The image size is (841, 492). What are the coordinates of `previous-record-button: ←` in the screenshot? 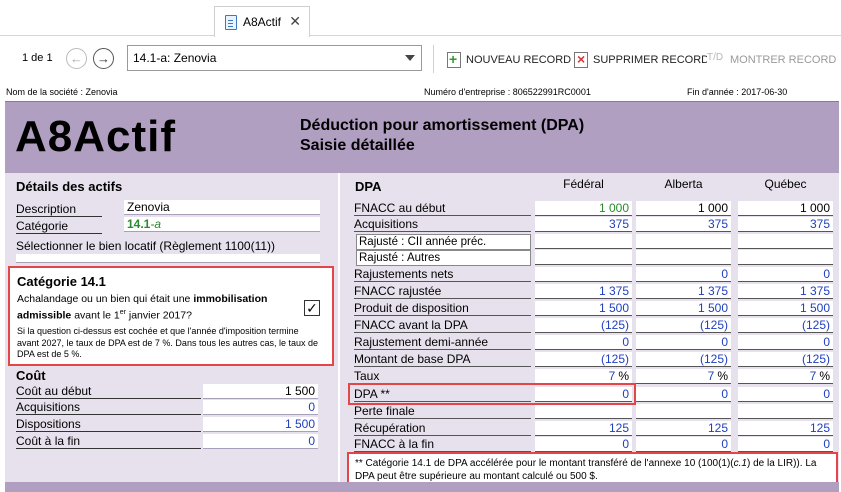 It's located at (76, 58).